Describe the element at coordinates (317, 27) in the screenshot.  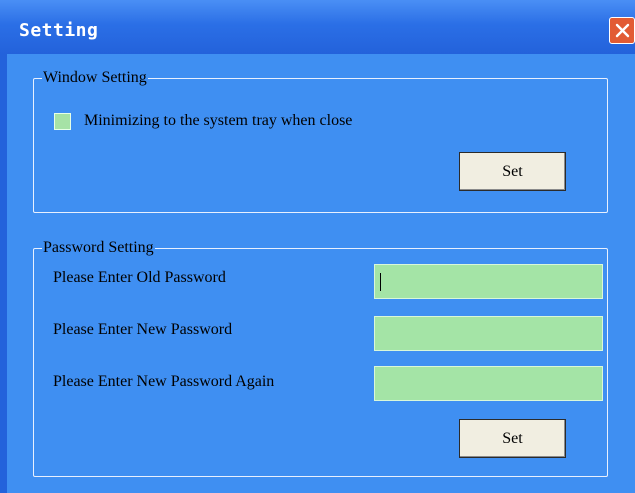
I see `title-bar: Setting` at that location.